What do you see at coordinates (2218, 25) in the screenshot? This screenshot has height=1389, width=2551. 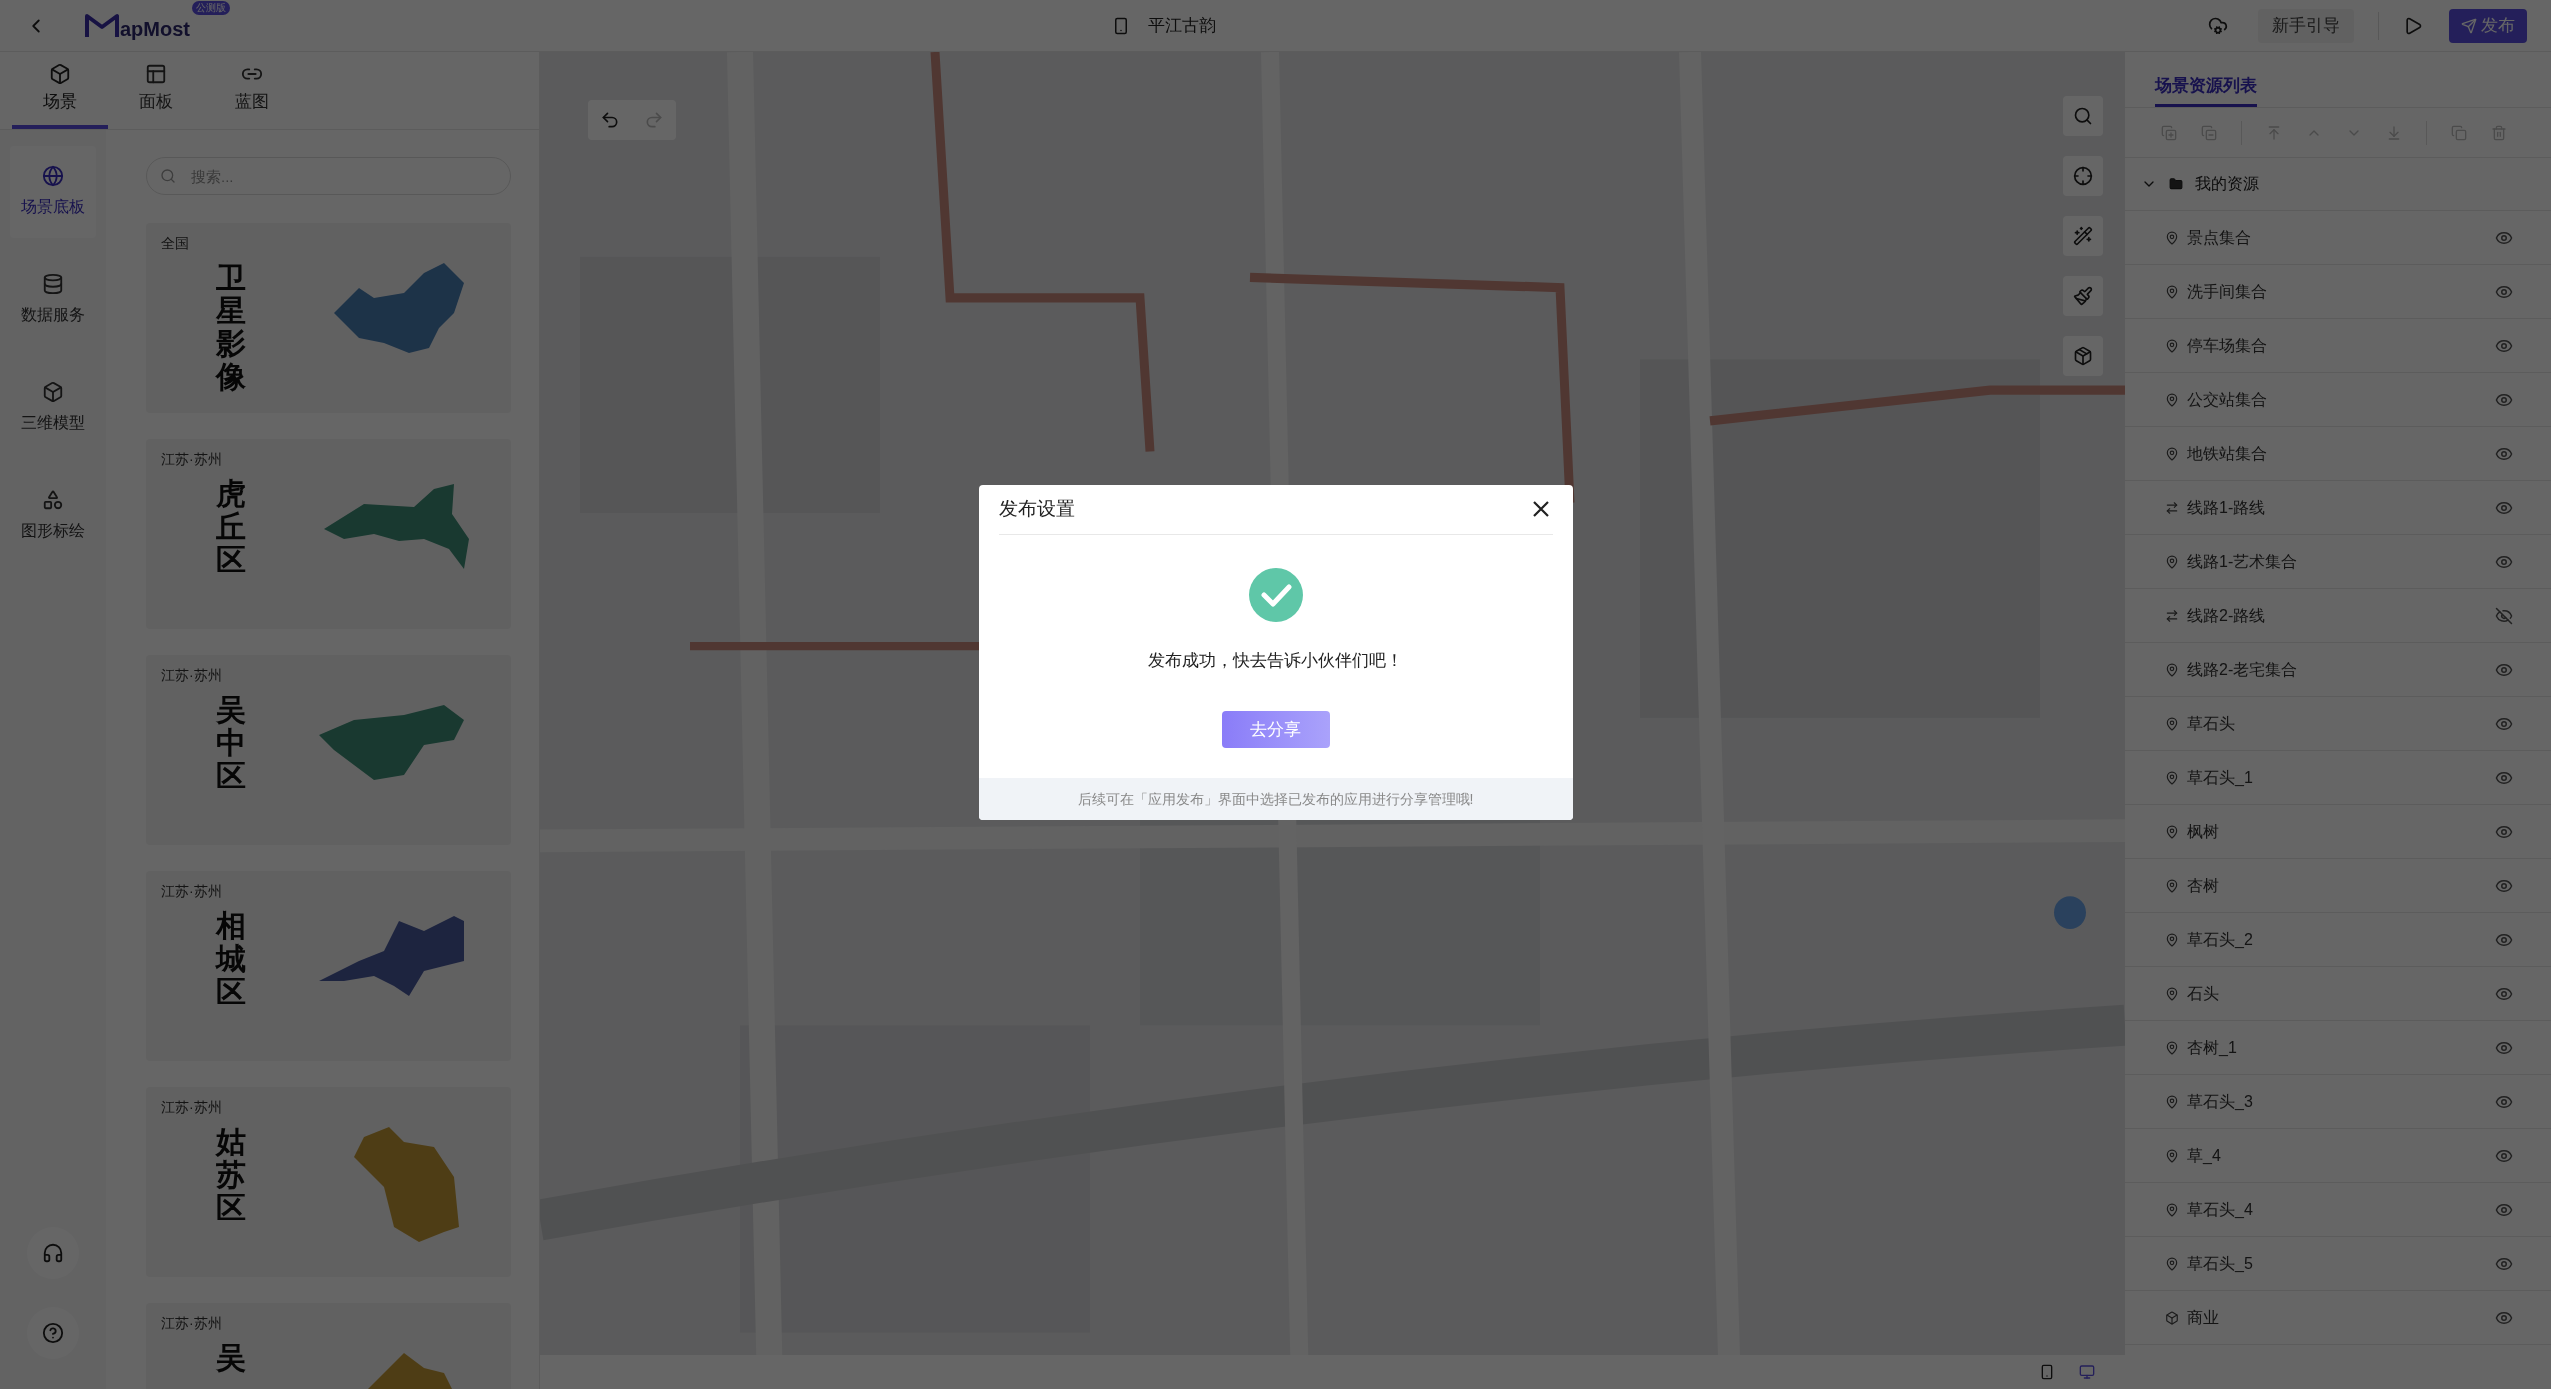 I see `cloud-icon` at bounding box center [2218, 25].